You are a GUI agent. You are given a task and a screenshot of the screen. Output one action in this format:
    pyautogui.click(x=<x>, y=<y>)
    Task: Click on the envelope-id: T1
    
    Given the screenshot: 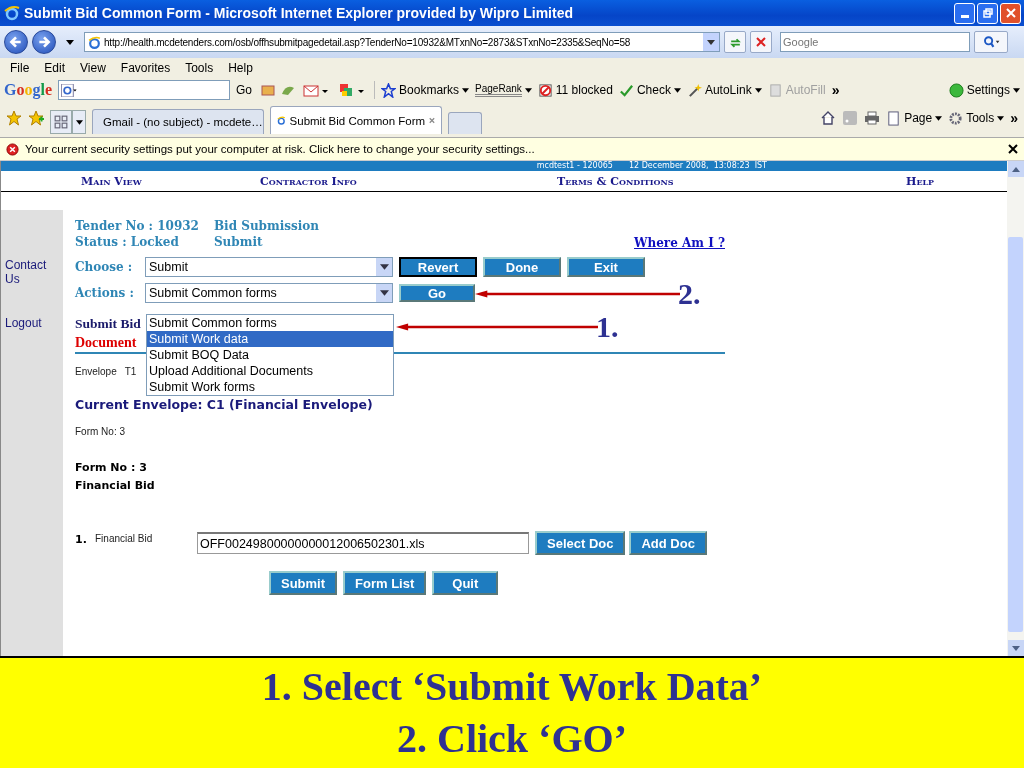 What is the action you would take?
    pyautogui.click(x=130, y=371)
    